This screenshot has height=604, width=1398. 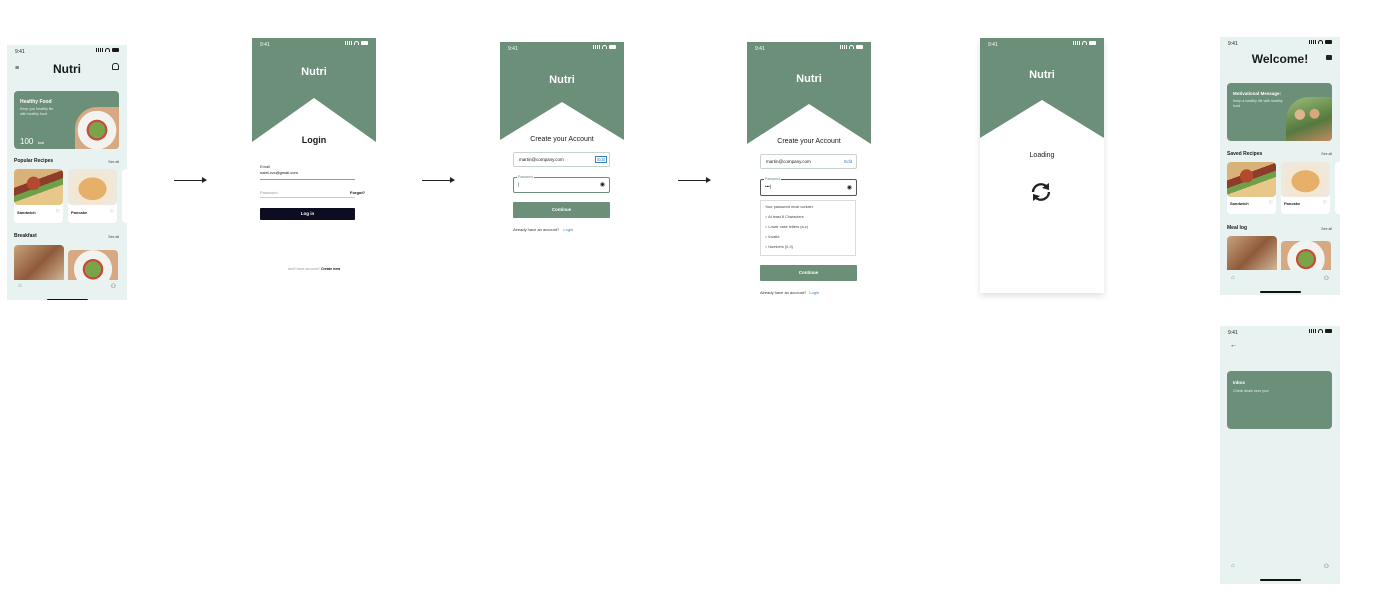 What do you see at coordinates (357, 192) in the screenshot?
I see `forgot-link: Forgot?` at bounding box center [357, 192].